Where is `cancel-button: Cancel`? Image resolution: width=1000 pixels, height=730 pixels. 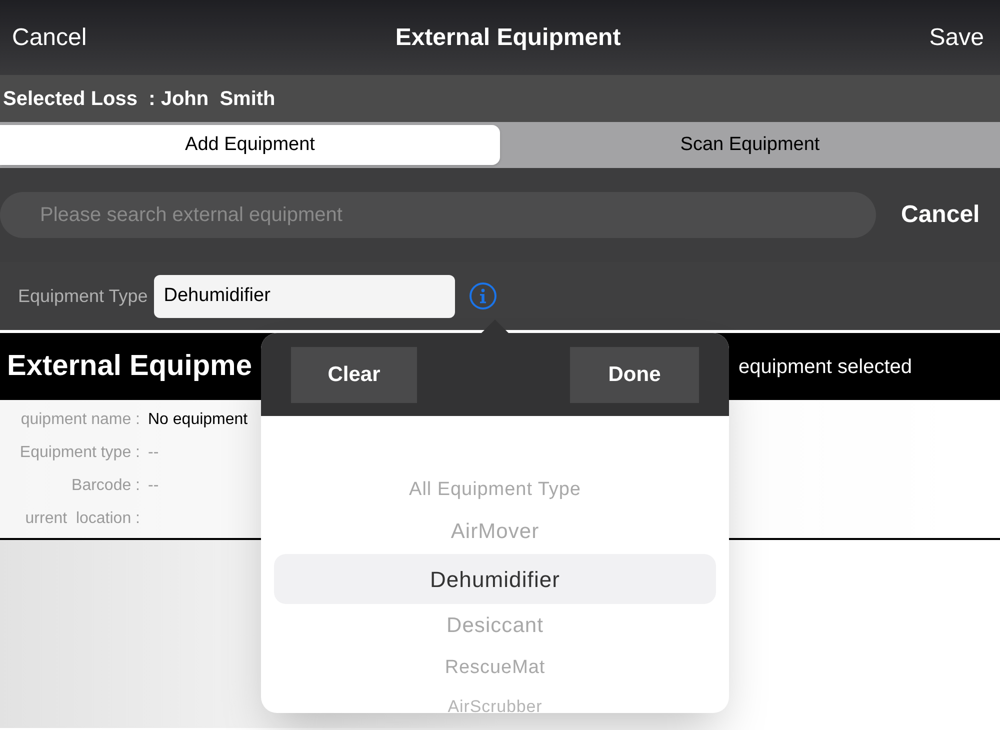
cancel-button: Cancel is located at coordinates (49, 38).